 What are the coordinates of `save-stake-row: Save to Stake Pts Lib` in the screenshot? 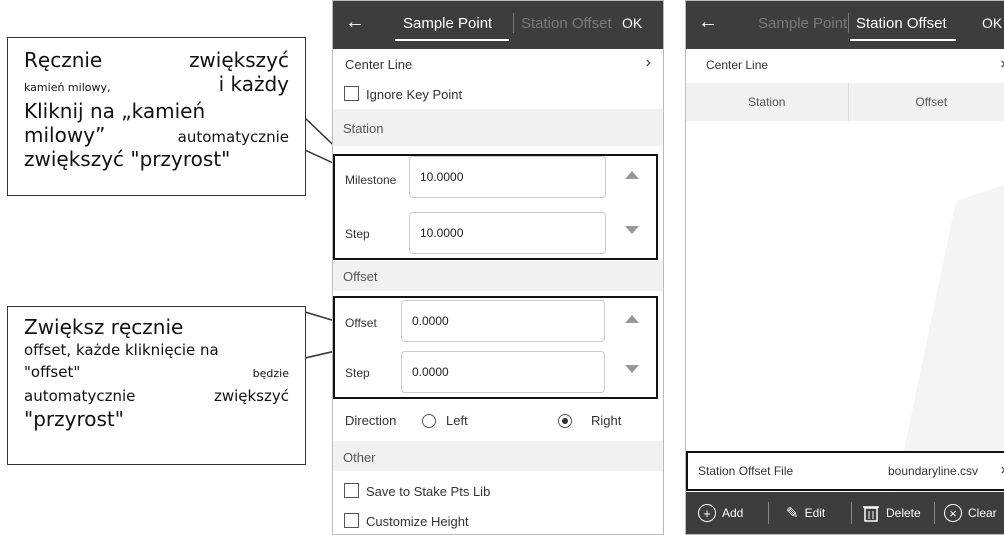 It's located at (498, 491).